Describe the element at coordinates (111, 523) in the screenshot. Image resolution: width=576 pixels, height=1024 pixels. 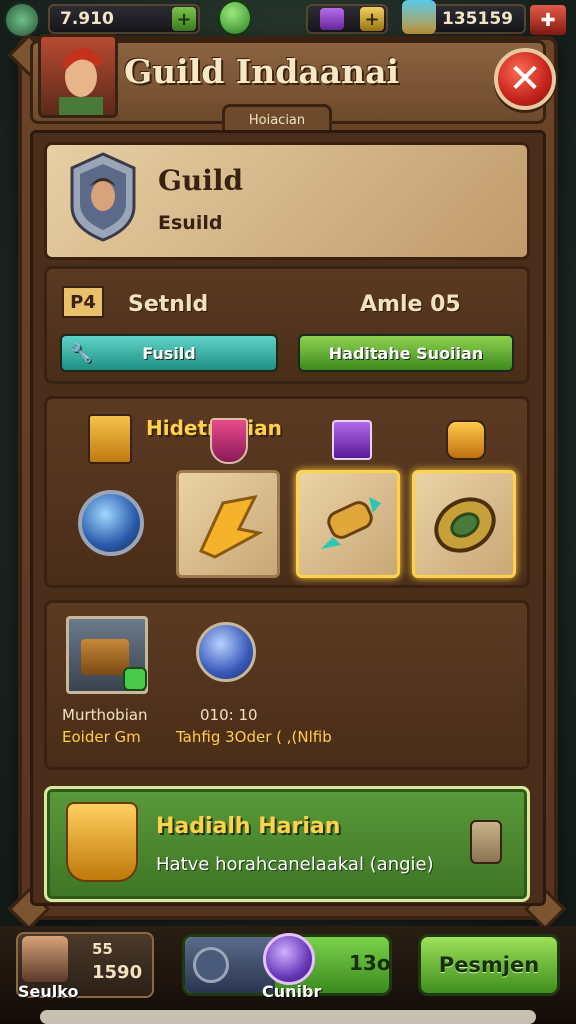
I see `gem-icon` at that location.